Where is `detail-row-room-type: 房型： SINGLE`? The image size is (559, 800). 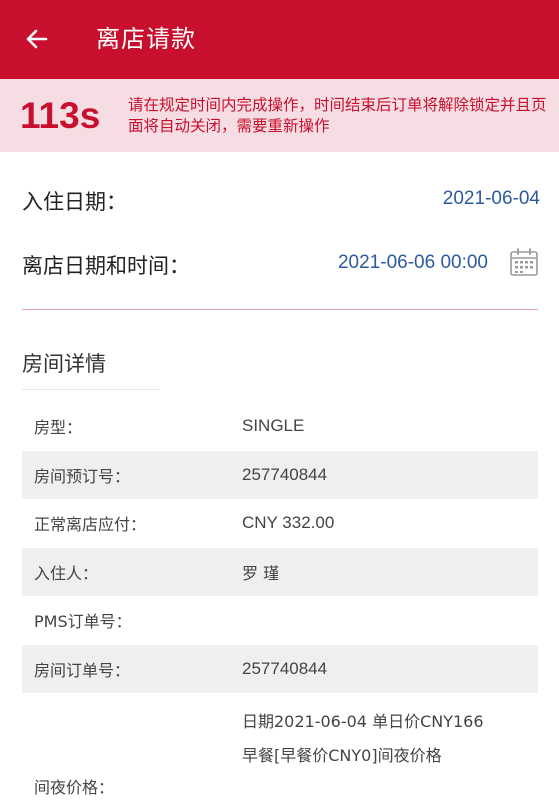 detail-row-room-type: 房型： SINGLE is located at coordinates (280, 426).